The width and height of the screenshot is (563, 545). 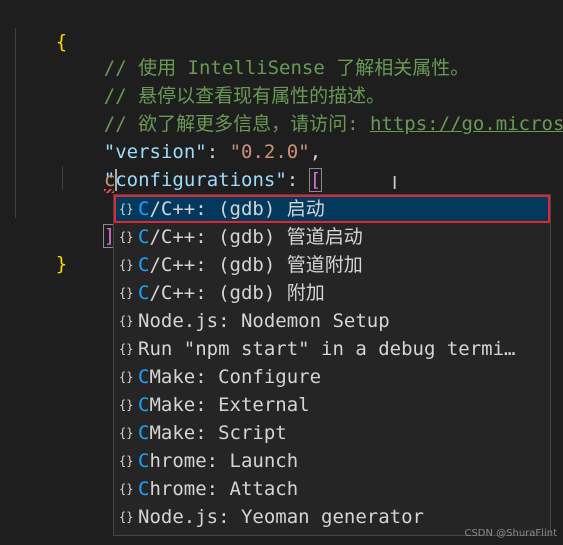 I want to click on suggestion-label: CMake: Script, so click(x=212, y=433).